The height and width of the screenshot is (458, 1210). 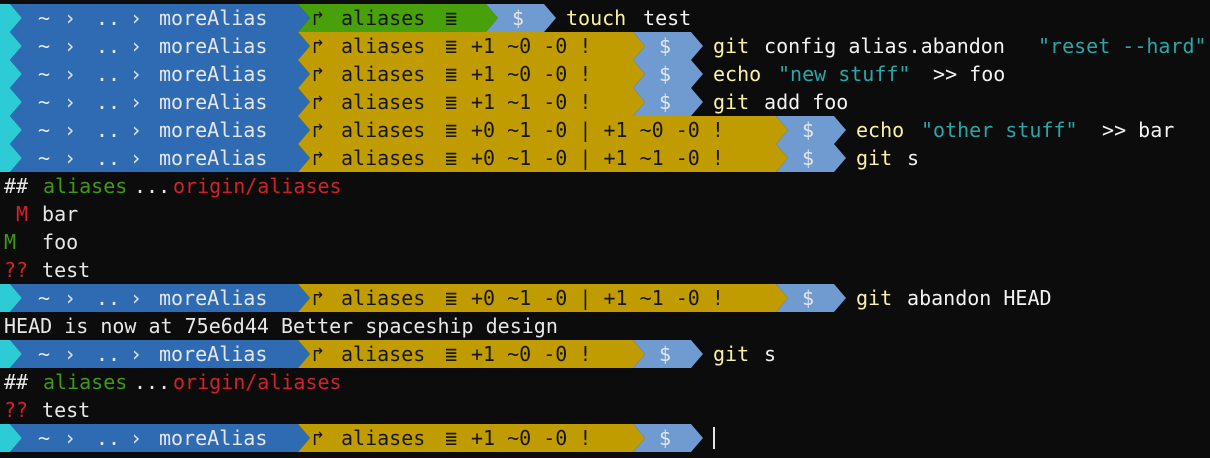 I want to click on command-args: add foo, so click(x=800, y=102).